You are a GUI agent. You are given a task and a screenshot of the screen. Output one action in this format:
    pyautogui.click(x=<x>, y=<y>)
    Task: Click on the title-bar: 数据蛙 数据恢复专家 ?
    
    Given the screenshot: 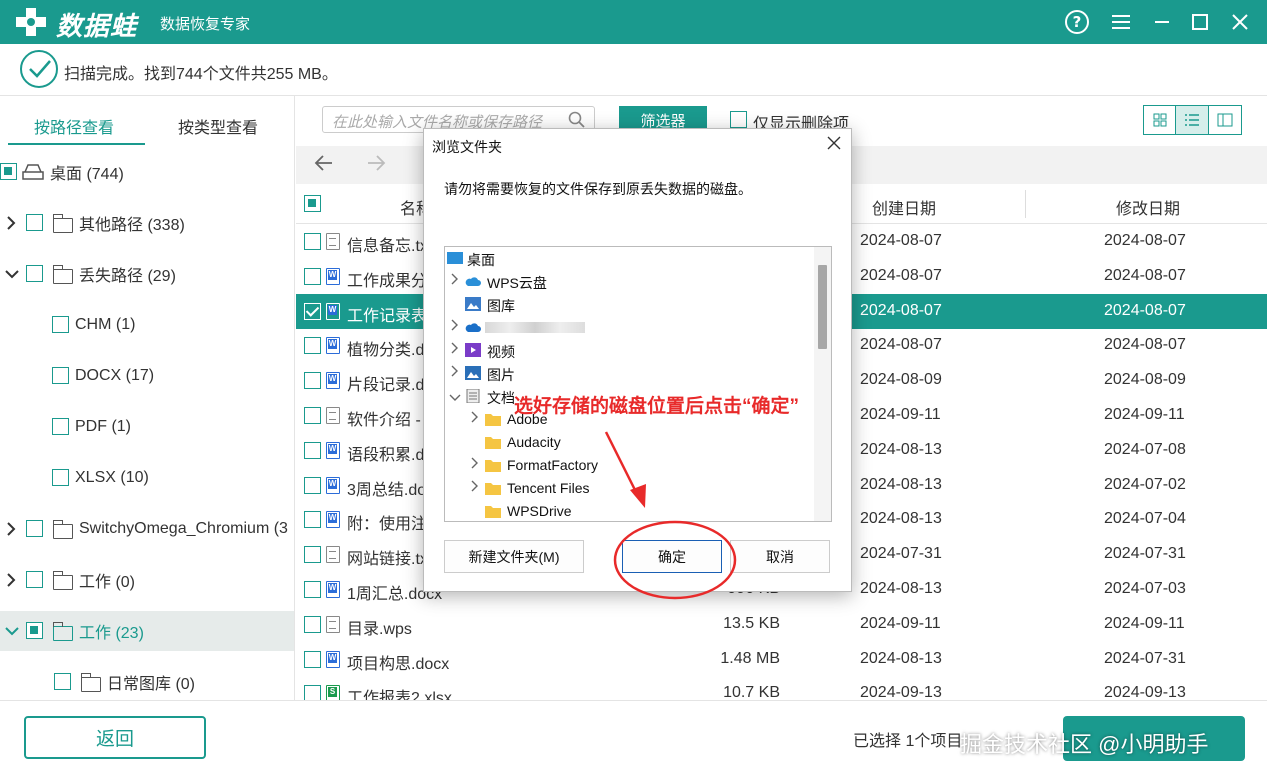 What is the action you would take?
    pyautogui.click(x=633, y=22)
    